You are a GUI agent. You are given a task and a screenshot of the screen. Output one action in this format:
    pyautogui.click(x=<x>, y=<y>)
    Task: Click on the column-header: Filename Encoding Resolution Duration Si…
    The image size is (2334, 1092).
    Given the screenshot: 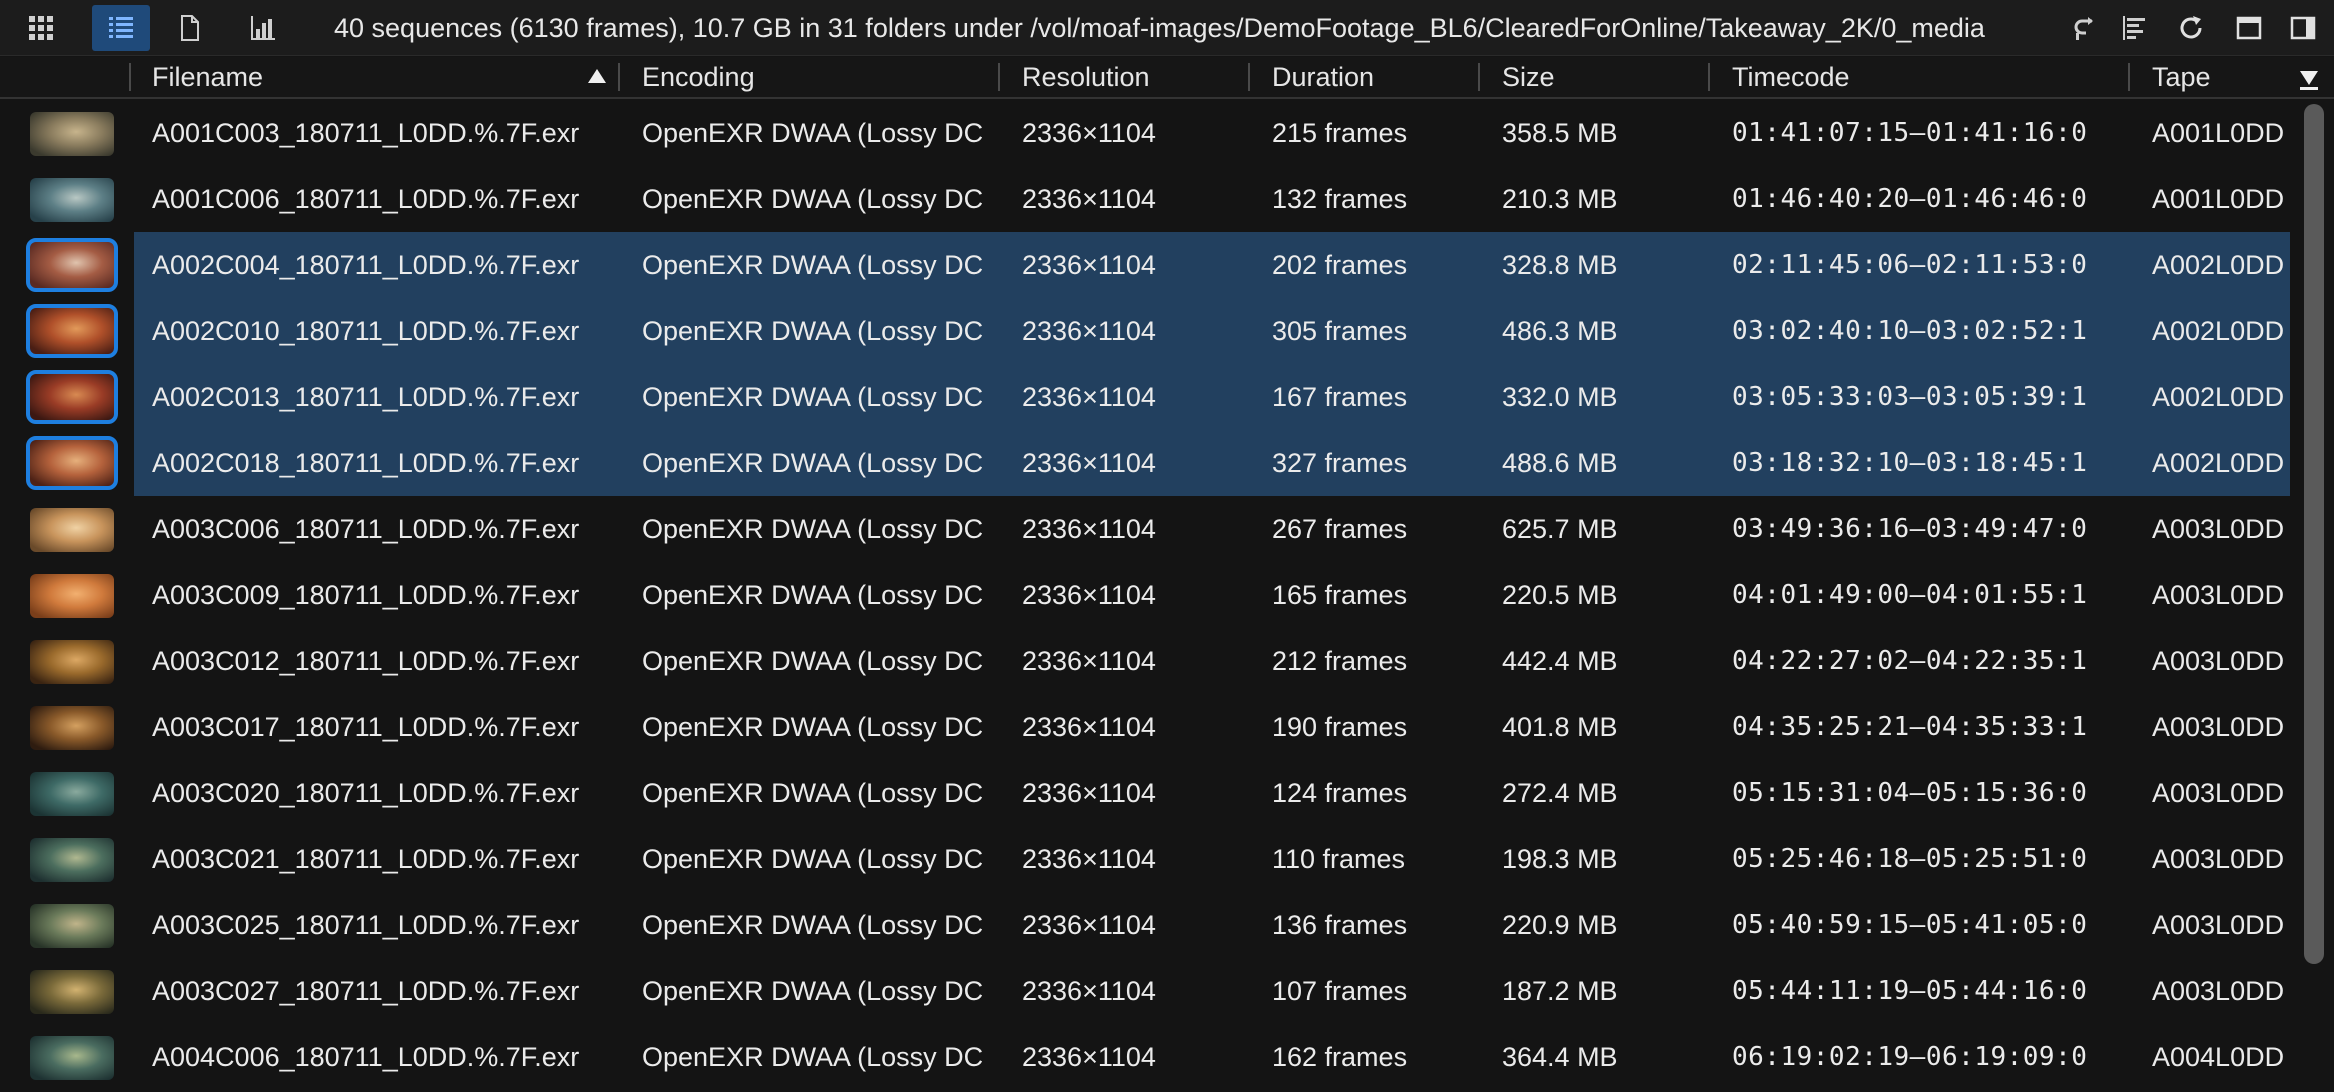 What is the action you would take?
    pyautogui.click(x=1167, y=78)
    